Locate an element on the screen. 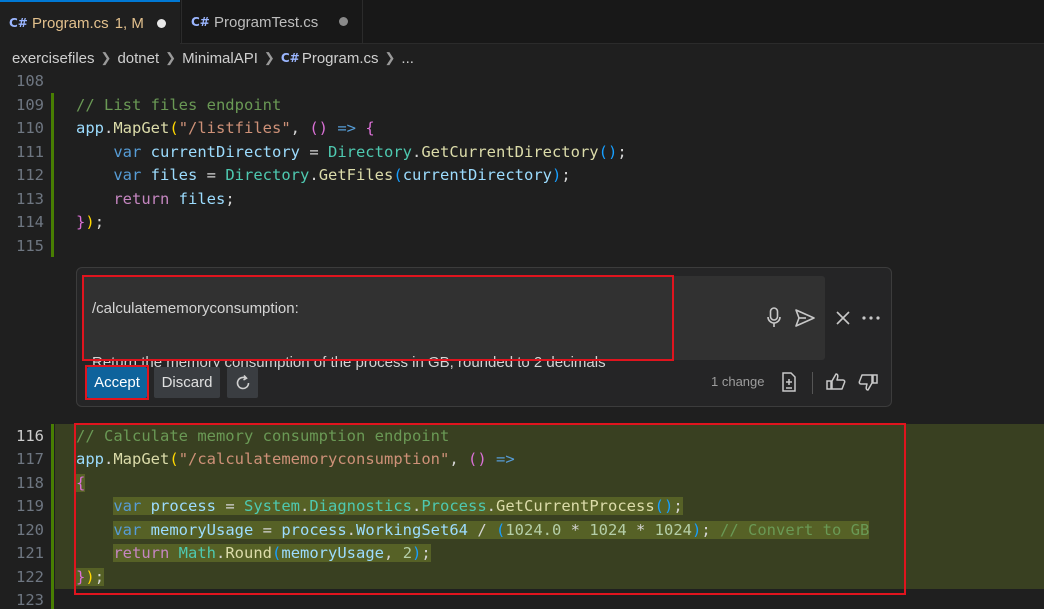 The height and width of the screenshot is (609, 1044). line-number: 121 is located at coordinates (30, 553).